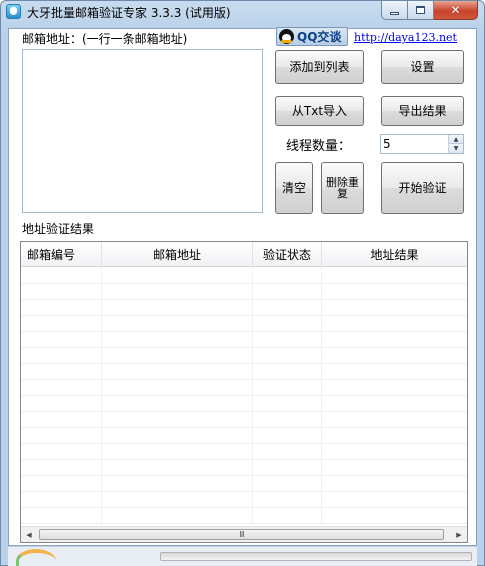 This screenshot has height=566, width=485. Describe the element at coordinates (319, 146) in the screenshot. I see `thread-count-label: 线程数量：` at that location.